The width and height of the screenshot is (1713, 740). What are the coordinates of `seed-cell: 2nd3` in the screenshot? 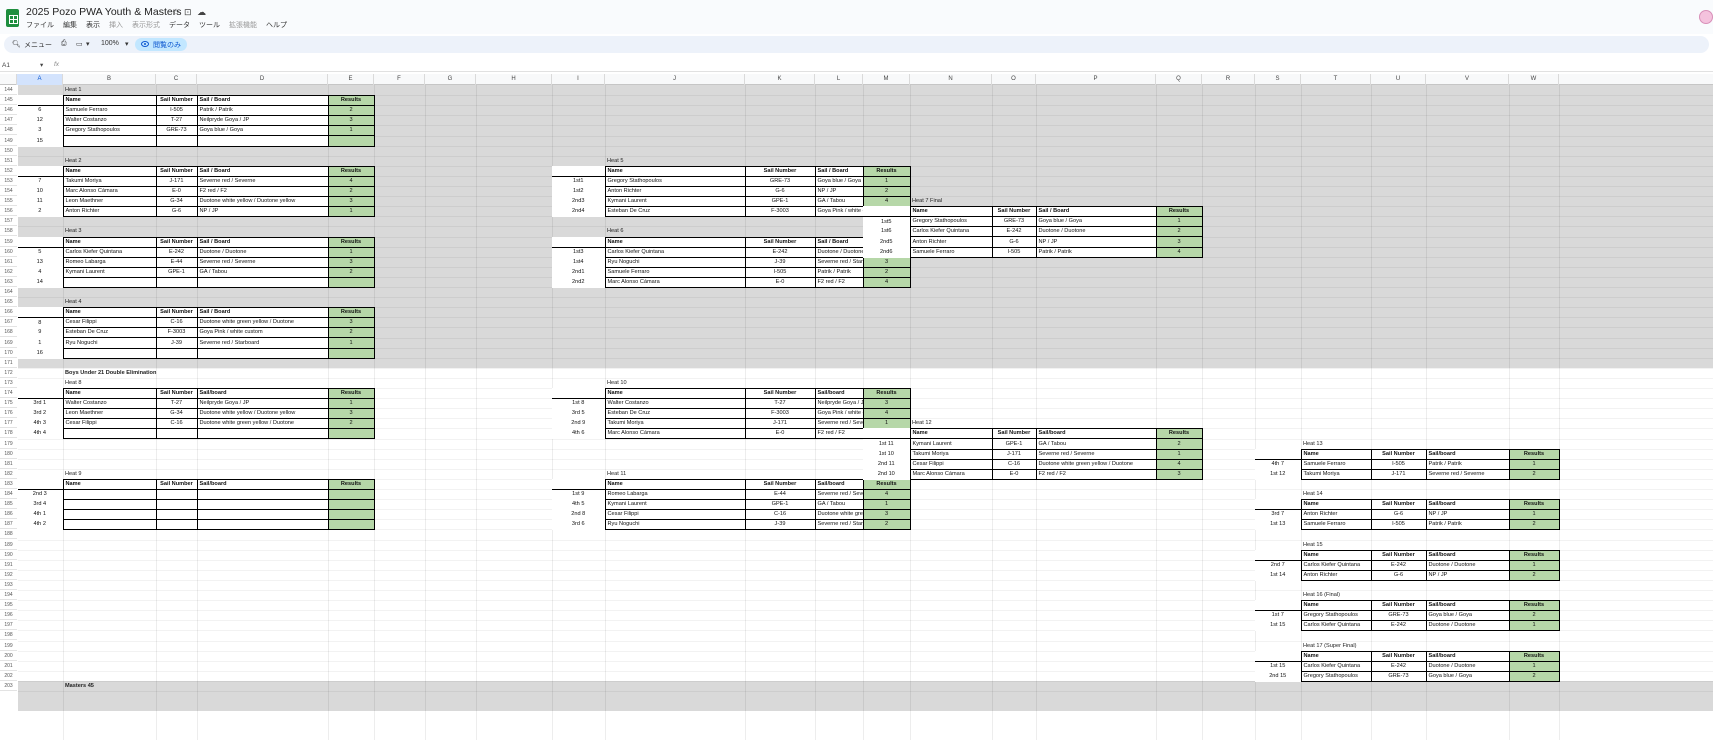 It's located at (579, 201).